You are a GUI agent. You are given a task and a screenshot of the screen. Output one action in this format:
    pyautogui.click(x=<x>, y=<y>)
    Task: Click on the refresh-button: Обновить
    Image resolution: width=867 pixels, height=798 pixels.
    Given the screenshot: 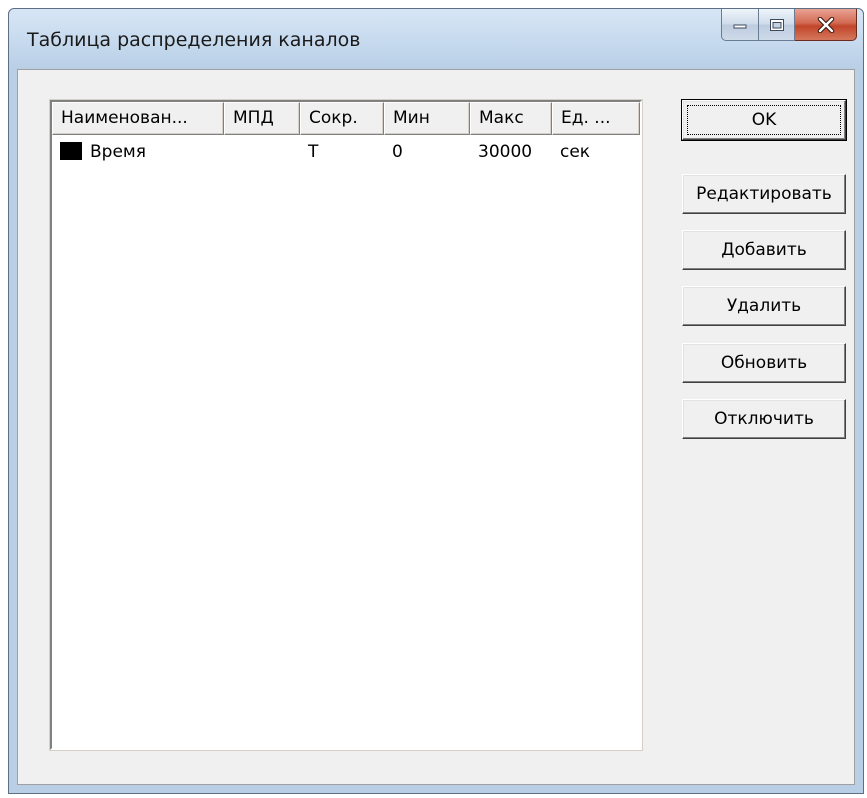 What is the action you would take?
    pyautogui.click(x=764, y=363)
    